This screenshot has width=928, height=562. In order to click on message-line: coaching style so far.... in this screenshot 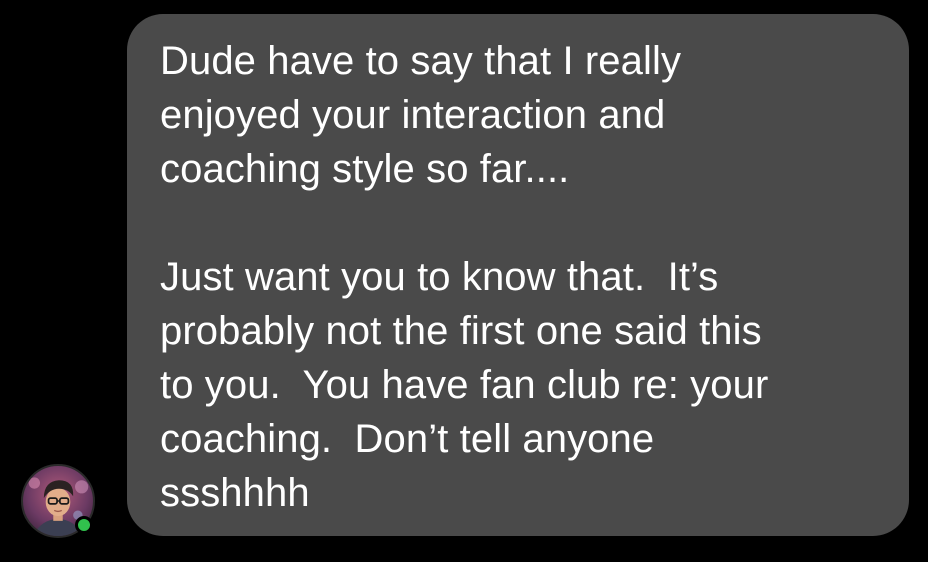, I will do `click(365, 169)`.